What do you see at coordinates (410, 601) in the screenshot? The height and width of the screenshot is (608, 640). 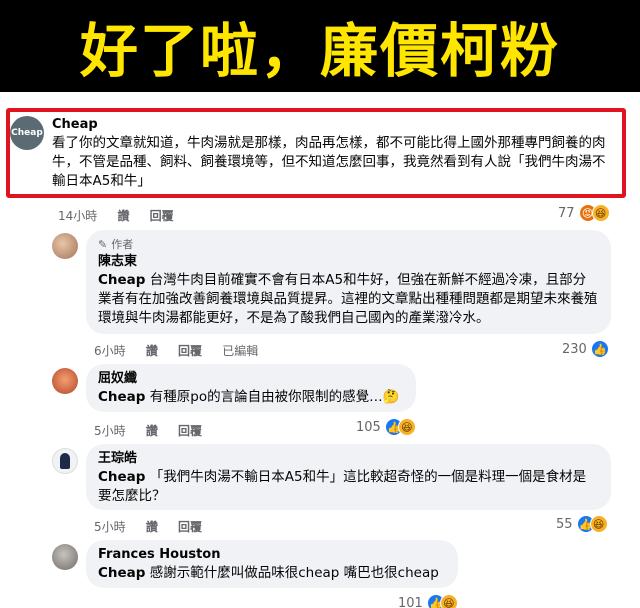 I see `reaction-count: 101` at bounding box center [410, 601].